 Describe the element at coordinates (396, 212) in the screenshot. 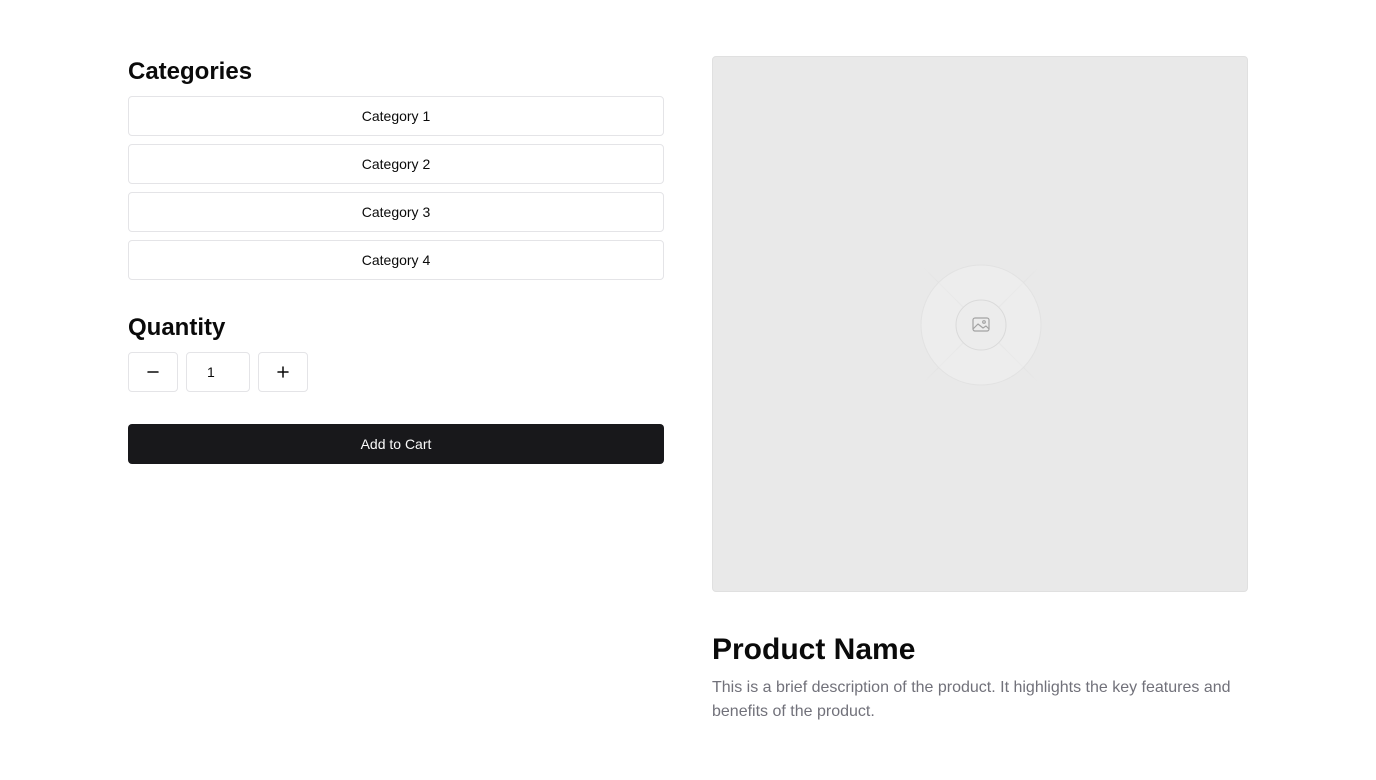

I see `category-button-3: Category 3` at that location.